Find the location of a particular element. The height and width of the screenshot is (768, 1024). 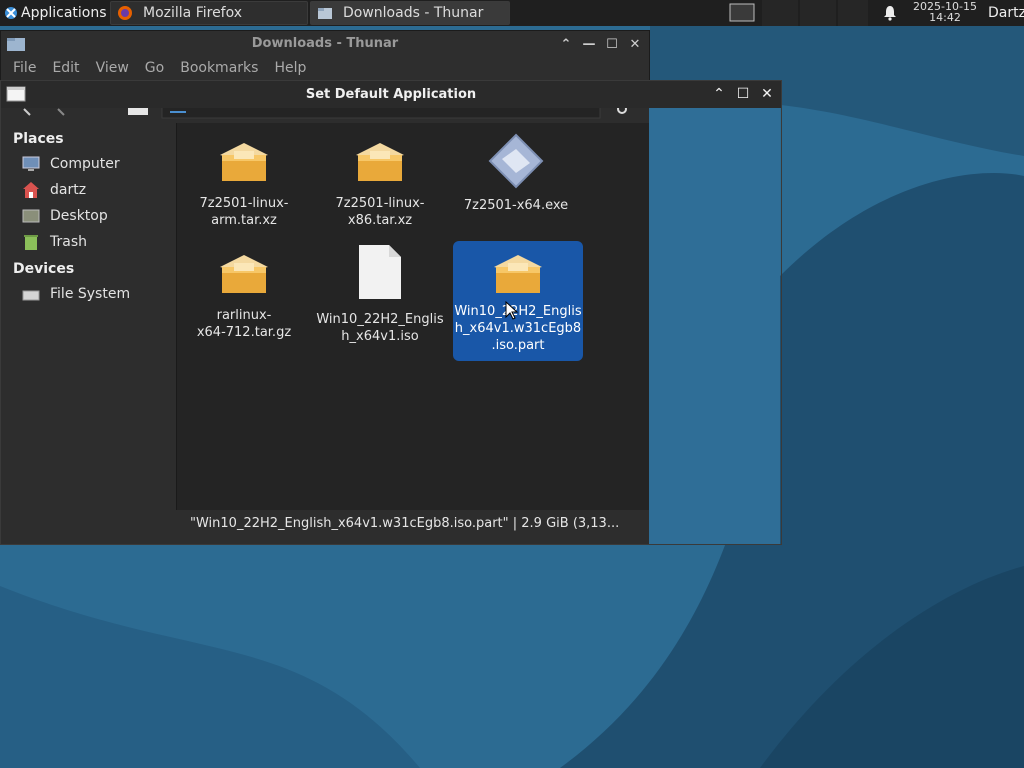

thunar-close-button: ✕ is located at coordinates (635, 44).